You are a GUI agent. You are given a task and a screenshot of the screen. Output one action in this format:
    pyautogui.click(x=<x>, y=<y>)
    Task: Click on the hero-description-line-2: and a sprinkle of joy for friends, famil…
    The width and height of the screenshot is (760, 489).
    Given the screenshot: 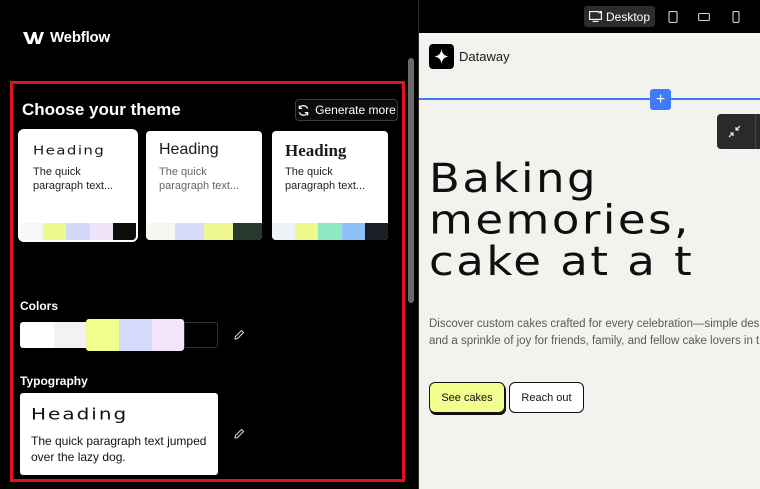 What is the action you would take?
    pyautogui.click(x=594, y=341)
    